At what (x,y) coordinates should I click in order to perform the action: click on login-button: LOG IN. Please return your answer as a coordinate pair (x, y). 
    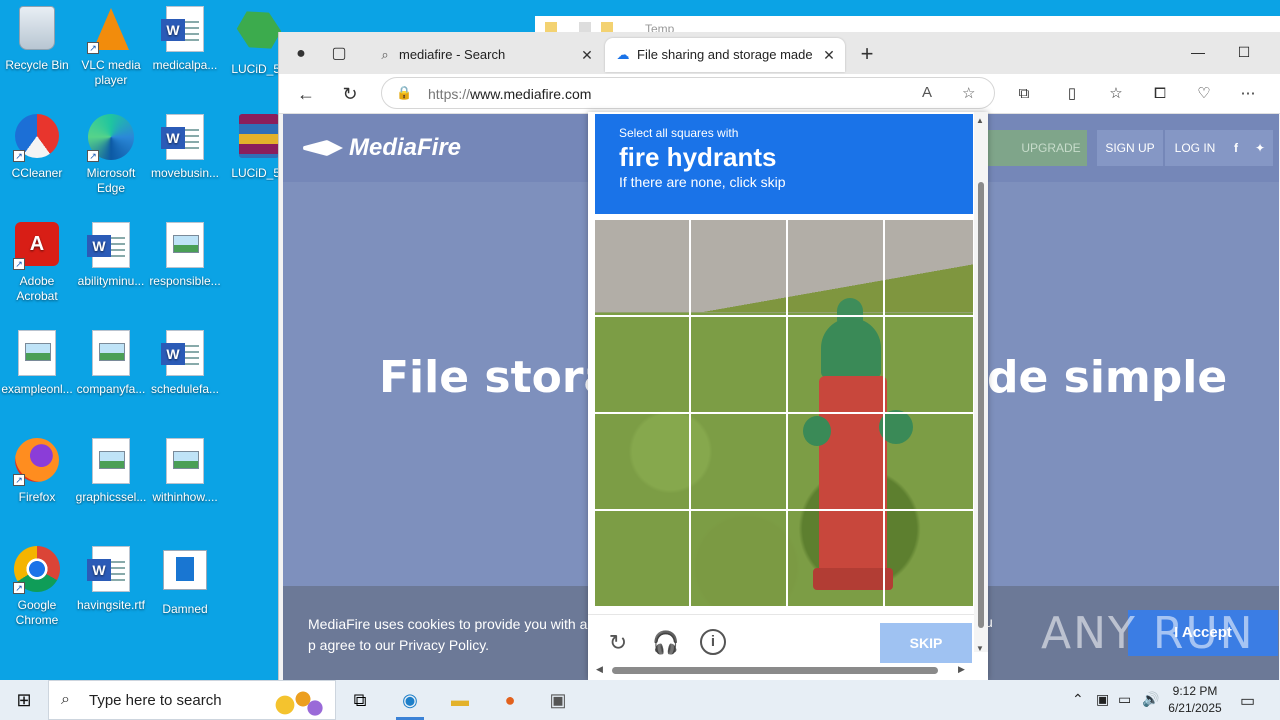
    Looking at the image, I should click on (1195, 148).